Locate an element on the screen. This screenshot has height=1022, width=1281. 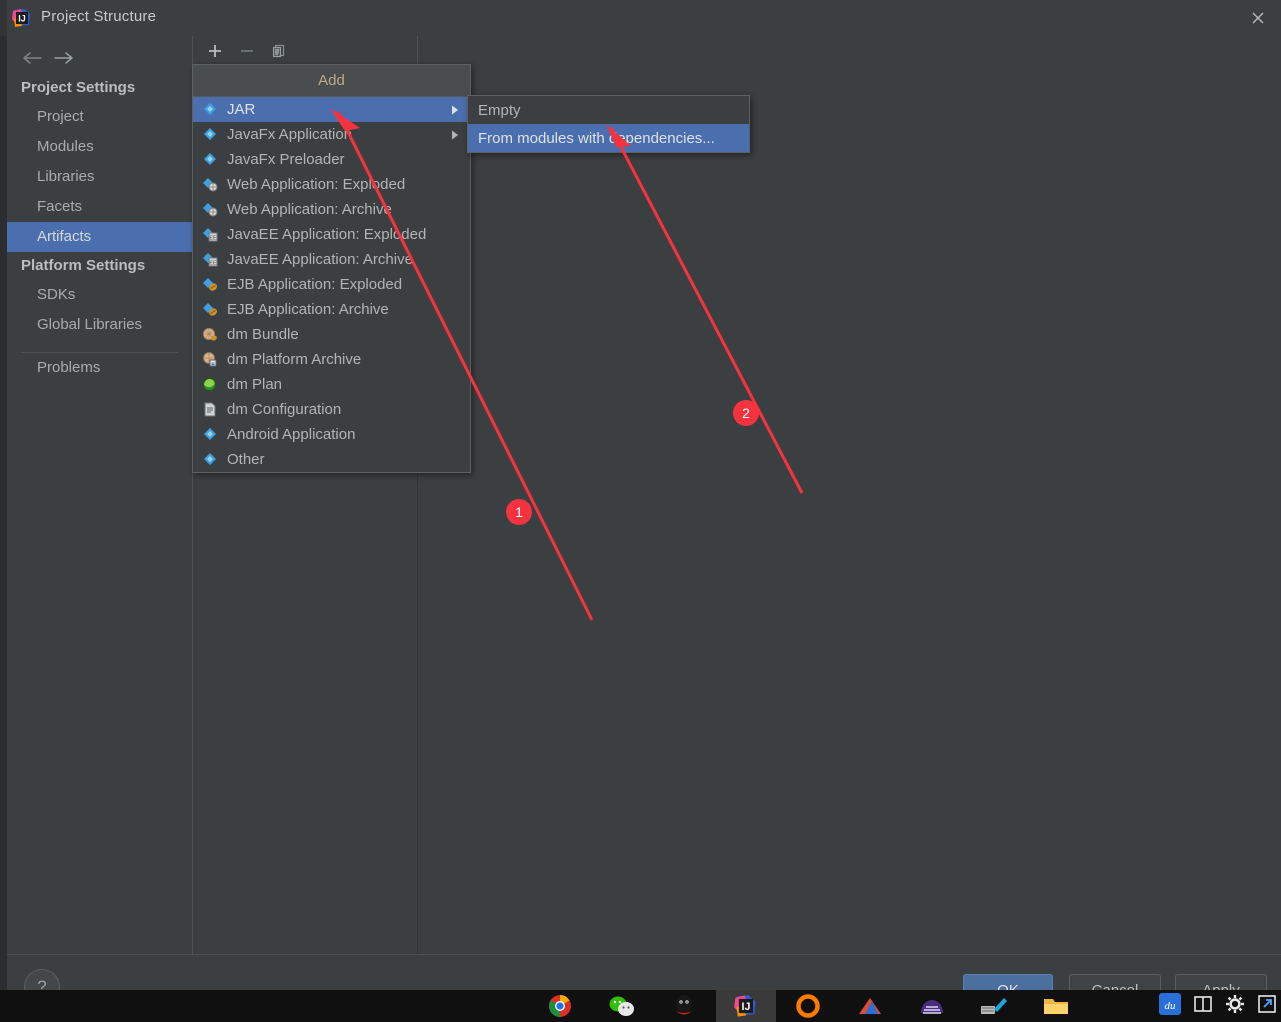
intellij-idea-logo-icon: IJ is located at coordinates (22, 18).